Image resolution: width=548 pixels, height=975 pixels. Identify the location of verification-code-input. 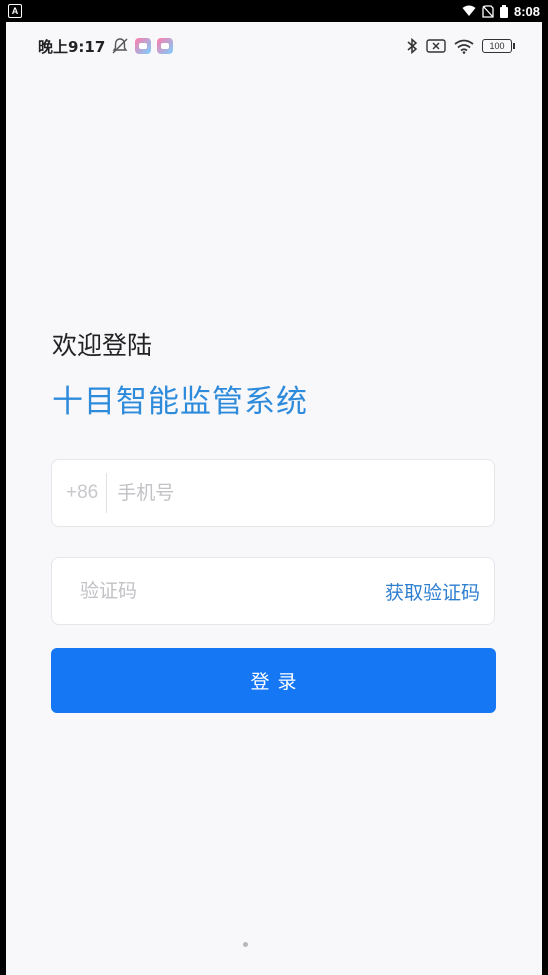
(200, 591).